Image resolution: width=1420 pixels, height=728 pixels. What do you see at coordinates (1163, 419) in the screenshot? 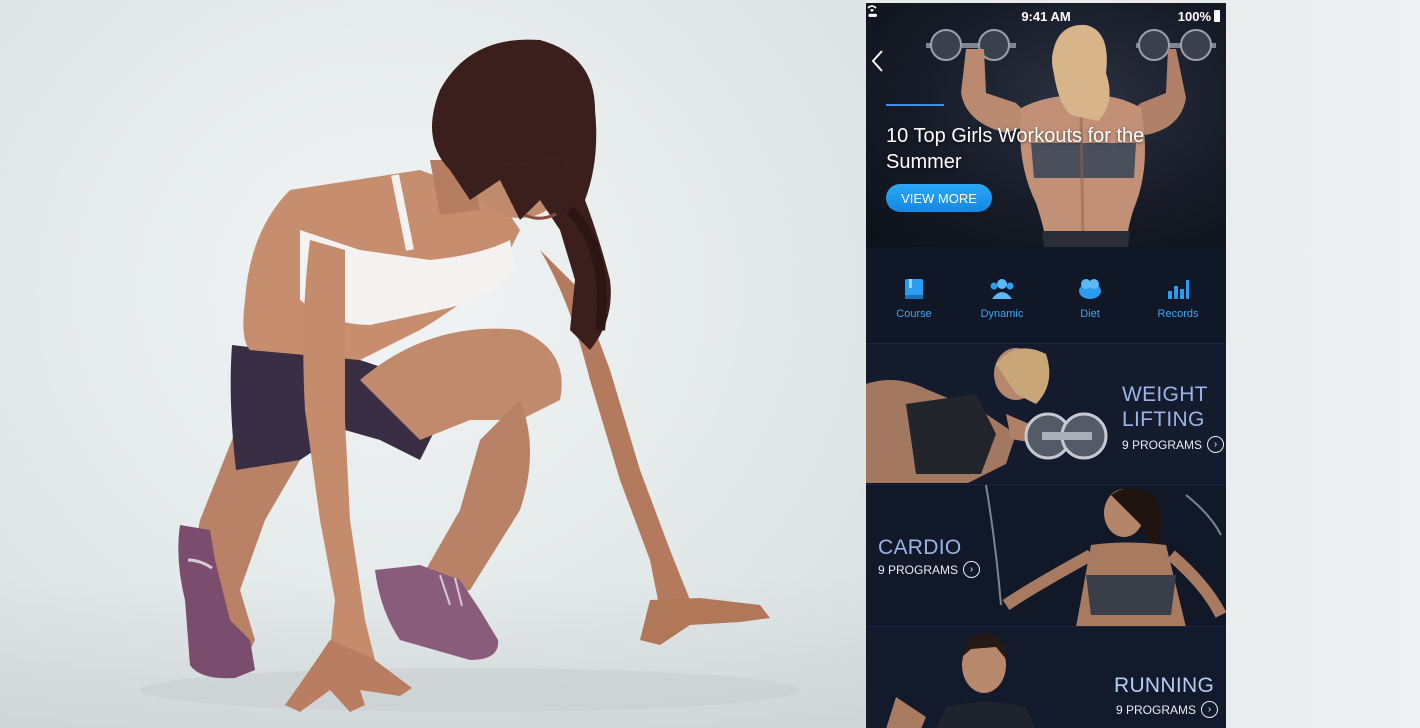
I see `card-title-line2: LIFTING` at bounding box center [1163, 419].